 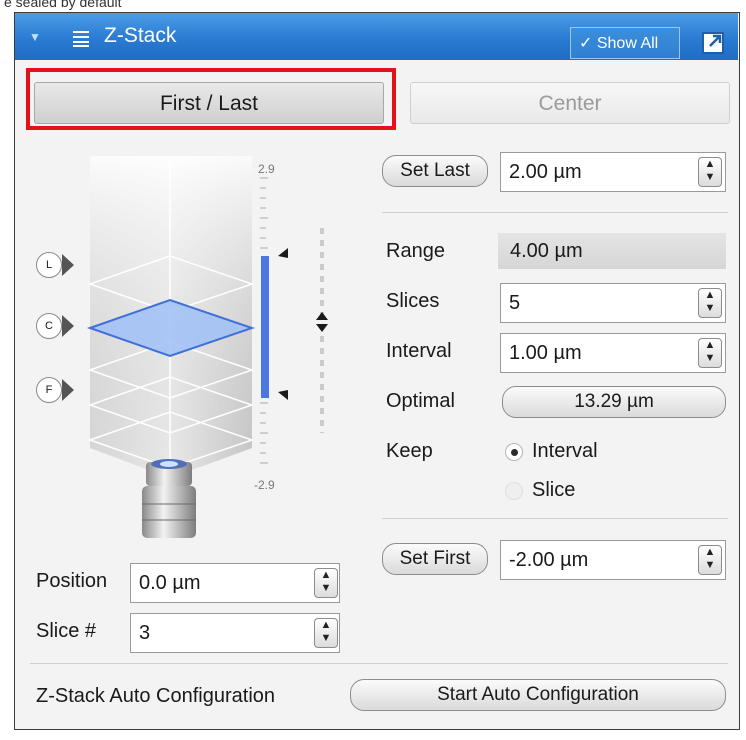 What do you see at coordinates (586, 43) in the screenshot?
I see `checkmark-icon: ✓` at bounding box center [586, 43].